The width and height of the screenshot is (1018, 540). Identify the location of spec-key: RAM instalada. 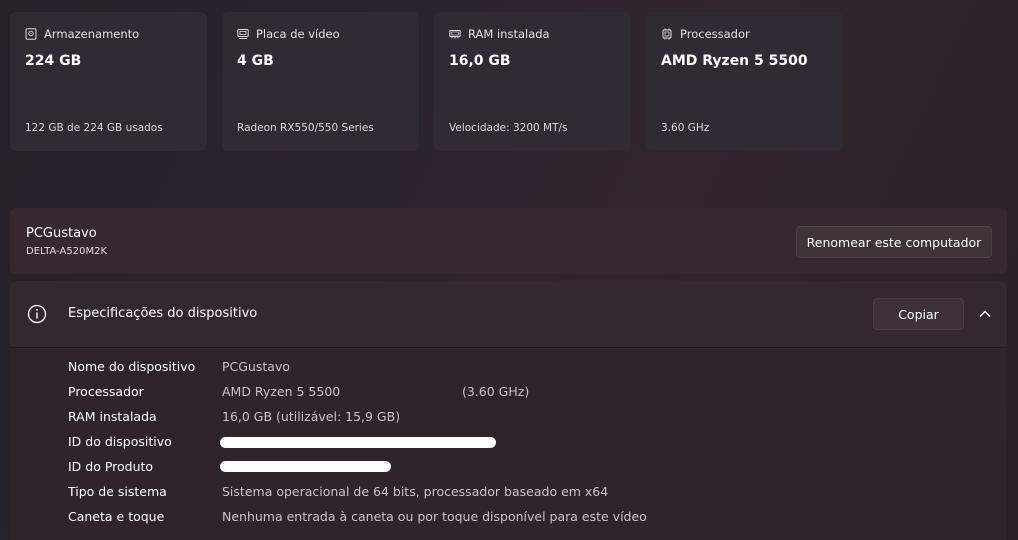
(112, 416).